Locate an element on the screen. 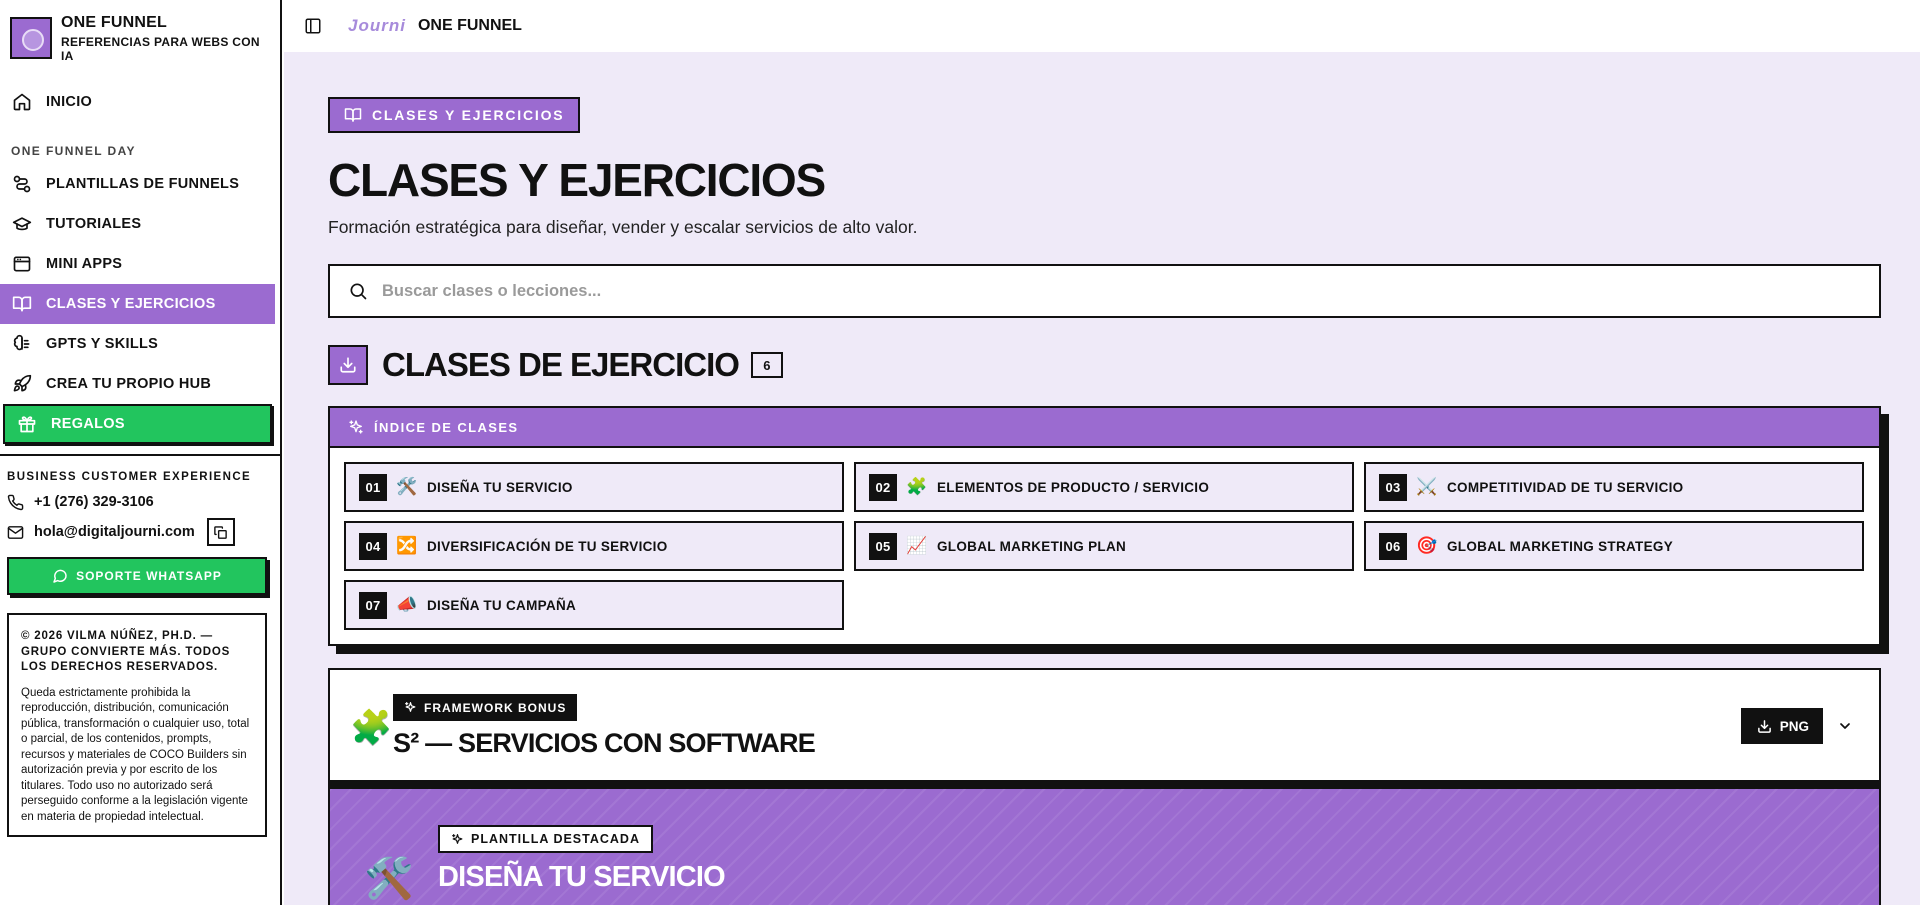 The height and width of the screenshot is (905, 1920). class-index-item-05: 05 📈 GLOBAL MARKETING PLAN is located at coordinates (1104, 546).